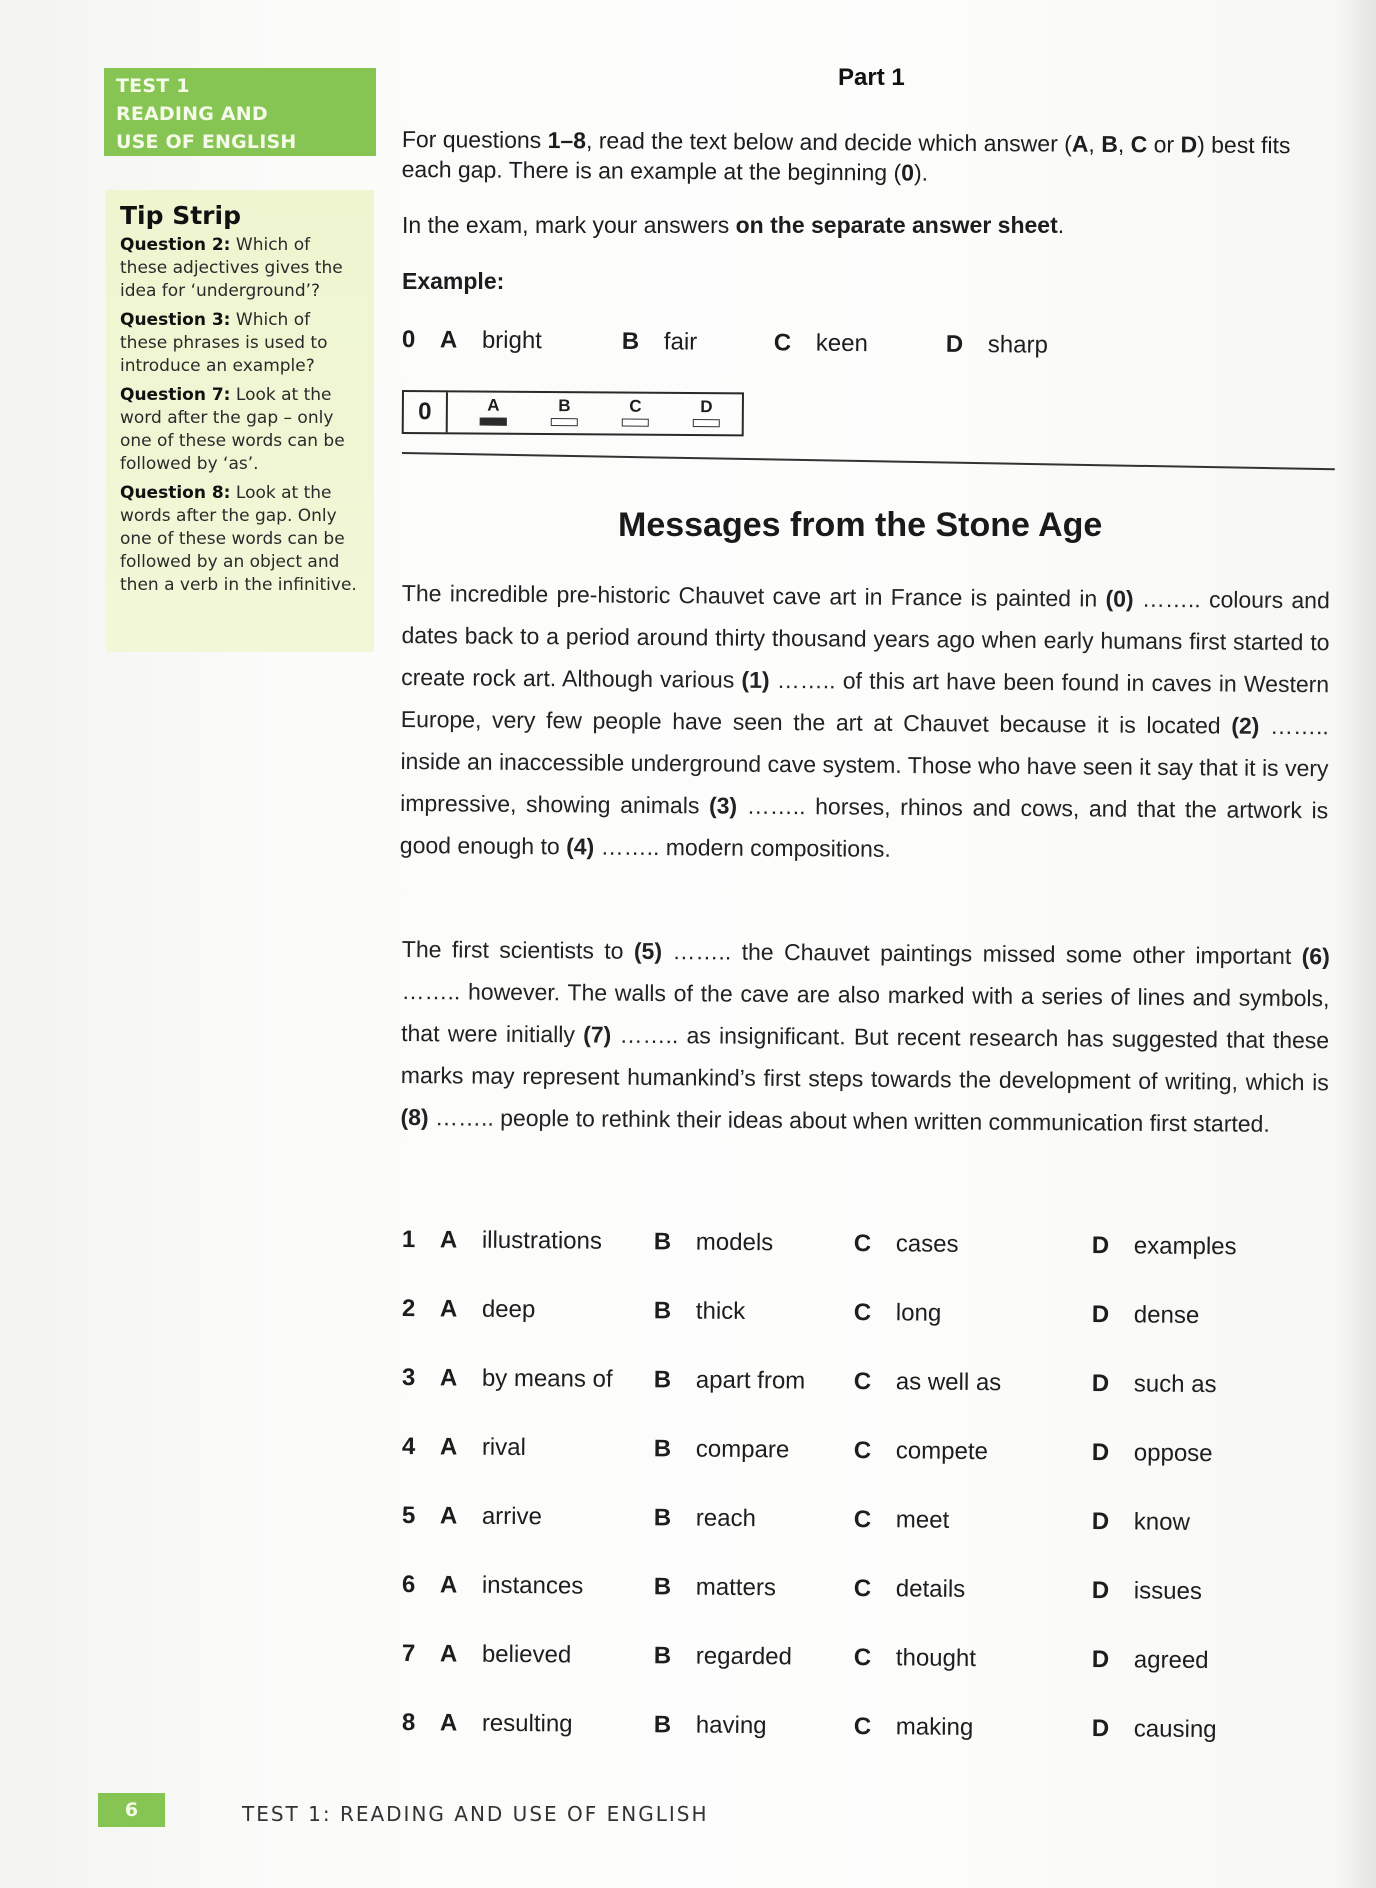 Image resolution: width=1376 pixels, height=1888 pixels. What do you see at coordinates (1173, 1453) in the screenshot?
I see `option-word: oppose` at bounding box center [1173, 1453].